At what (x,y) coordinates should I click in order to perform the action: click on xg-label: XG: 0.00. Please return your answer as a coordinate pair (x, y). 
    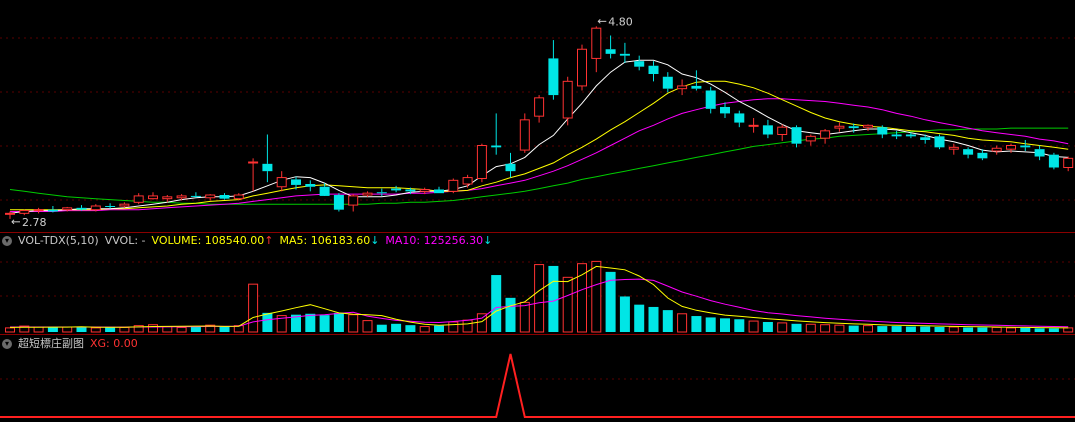
    Looking at the image, I should click on (114, 343).